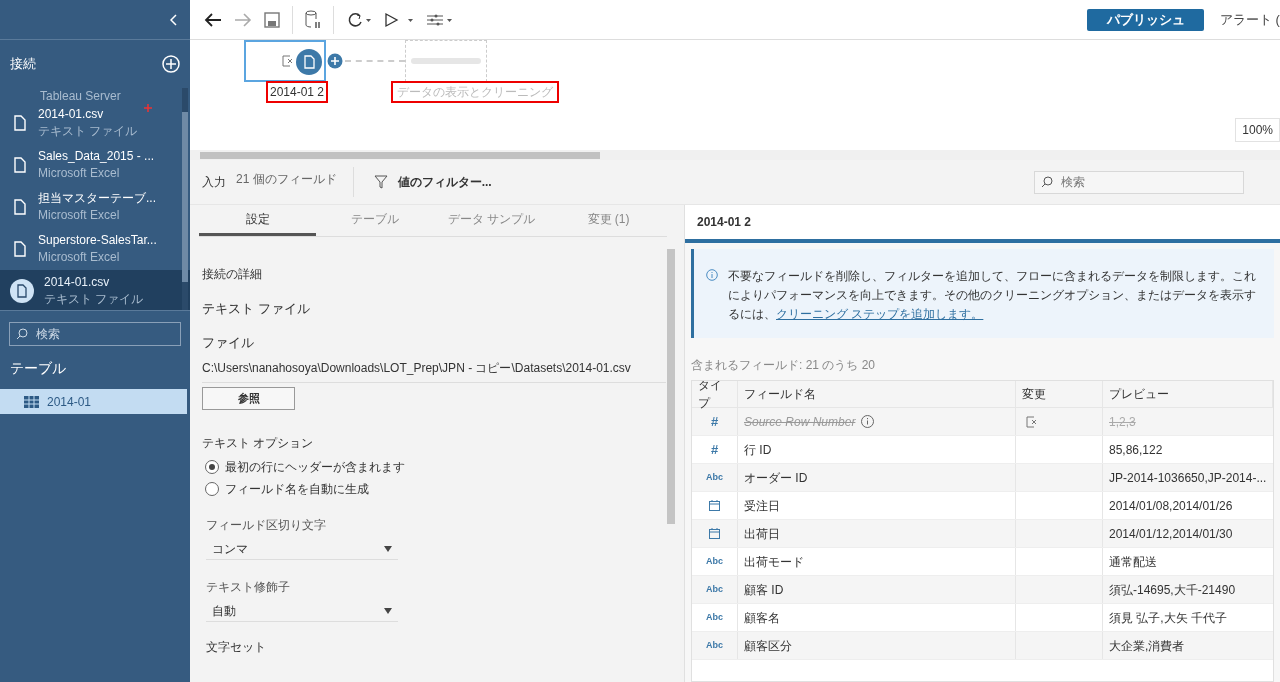 This screenshot has width=1280, height=682. What do you see at coordinates (171, 64) in the screenshot?
I see `add-icon` at bounding box center [171, 64].